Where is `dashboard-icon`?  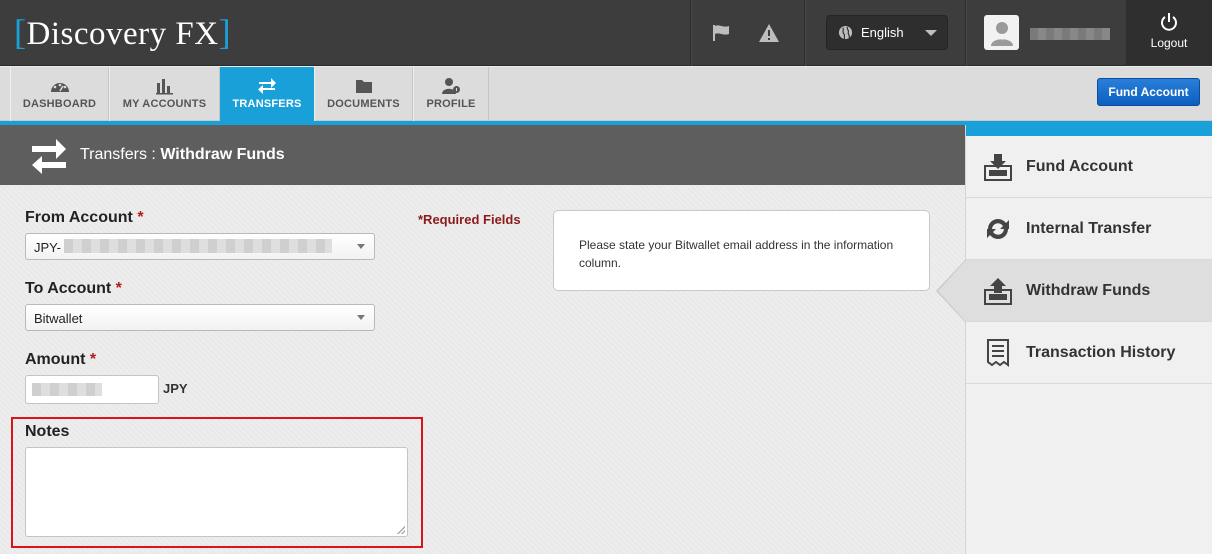
dashboard-icon is located at coordinates (59, 87).